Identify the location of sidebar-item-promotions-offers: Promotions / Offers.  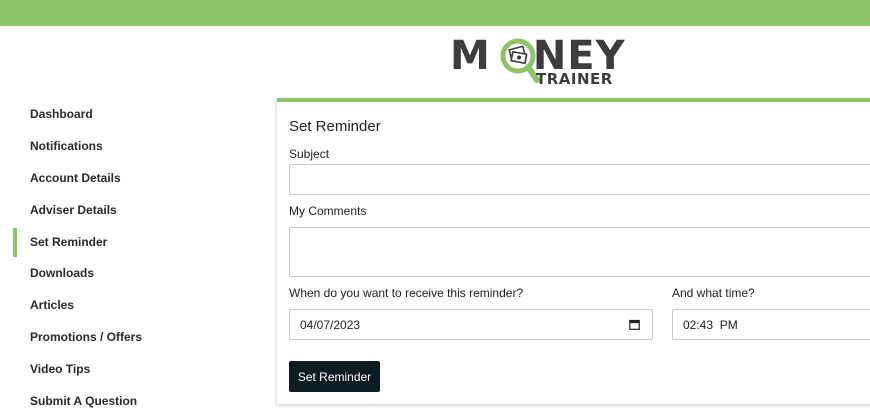
(130, 337).